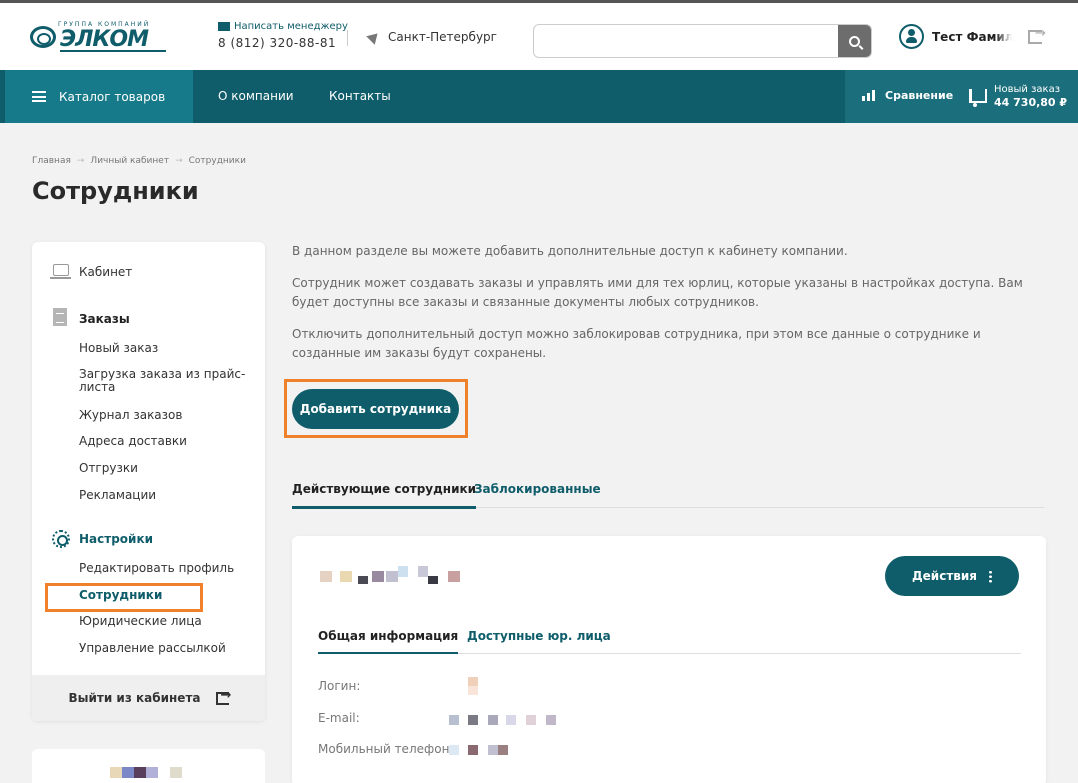  I want to click on company-logo: группа компаний ЭЛКОМ, so click(100, 37).